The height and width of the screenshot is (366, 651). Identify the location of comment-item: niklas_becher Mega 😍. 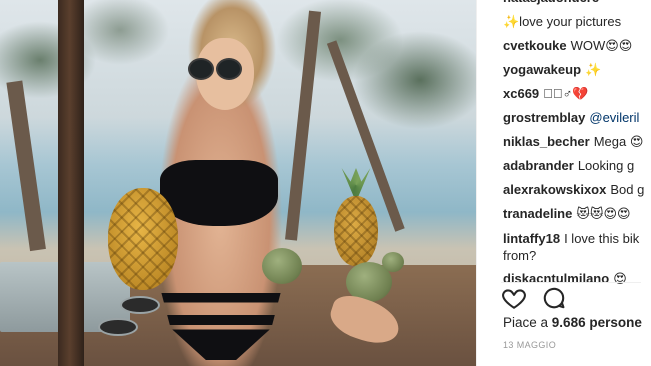
(577, 142).